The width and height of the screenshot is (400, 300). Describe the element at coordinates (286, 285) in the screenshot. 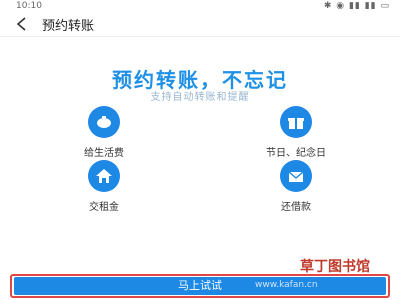

I see `cta-watermark: www.kafan.cn` at that location.